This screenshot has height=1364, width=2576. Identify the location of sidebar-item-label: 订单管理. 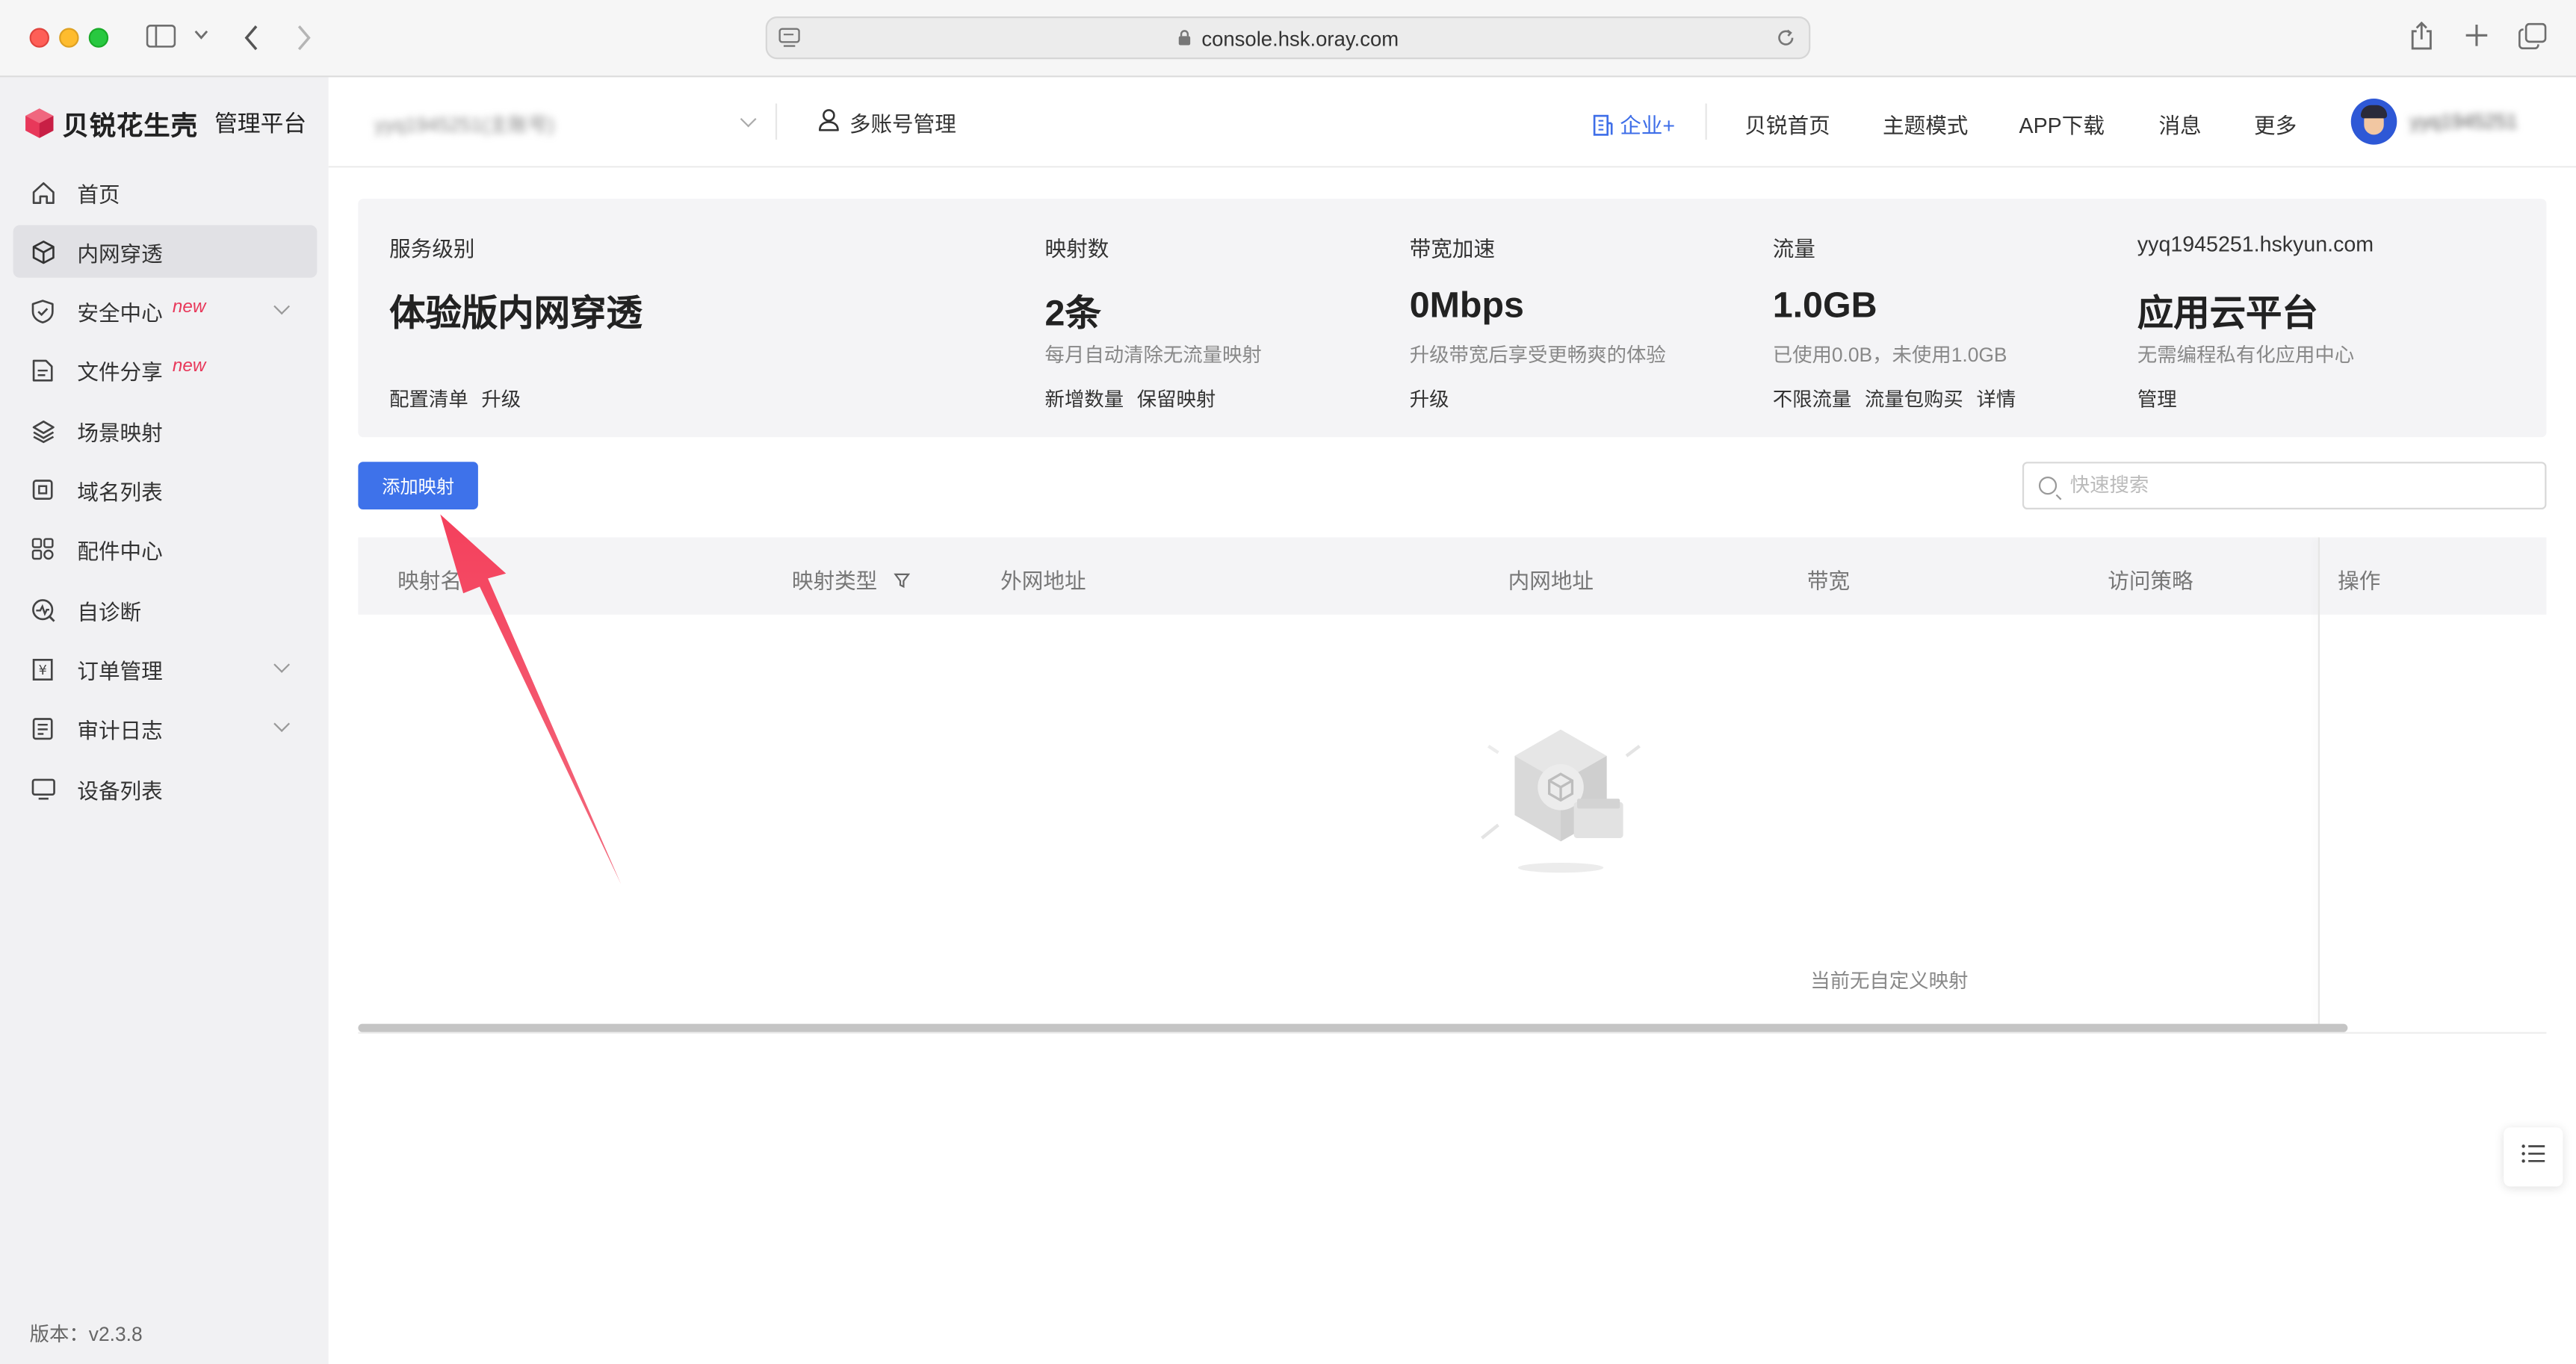
(120, 670).